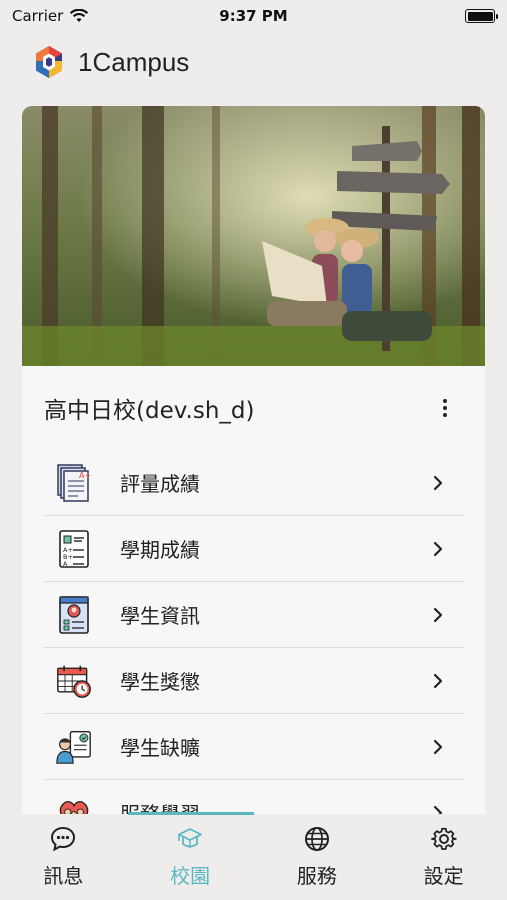 Image resolution: width=507 pixels, height=900 pixels. What do you see at coordinates (254, 681) in the screenshot?
I see `menu-item-rewards-penalties: 學生獎懲` at bounding box center [254, 681].